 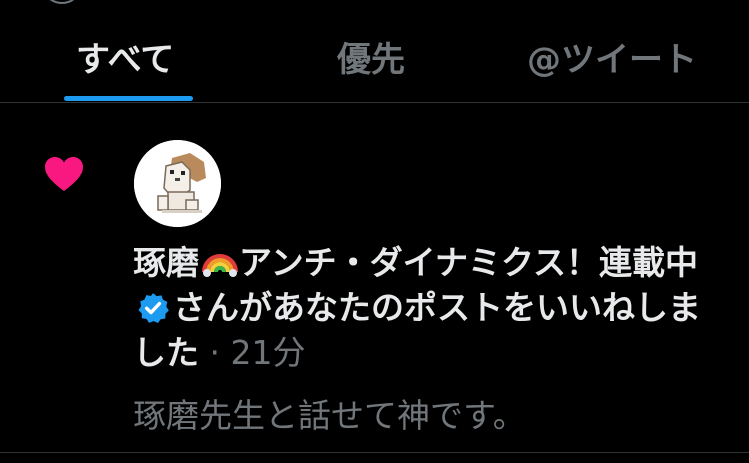 I want to click on actor-name: 琢磨, so click(x=166, y=262).